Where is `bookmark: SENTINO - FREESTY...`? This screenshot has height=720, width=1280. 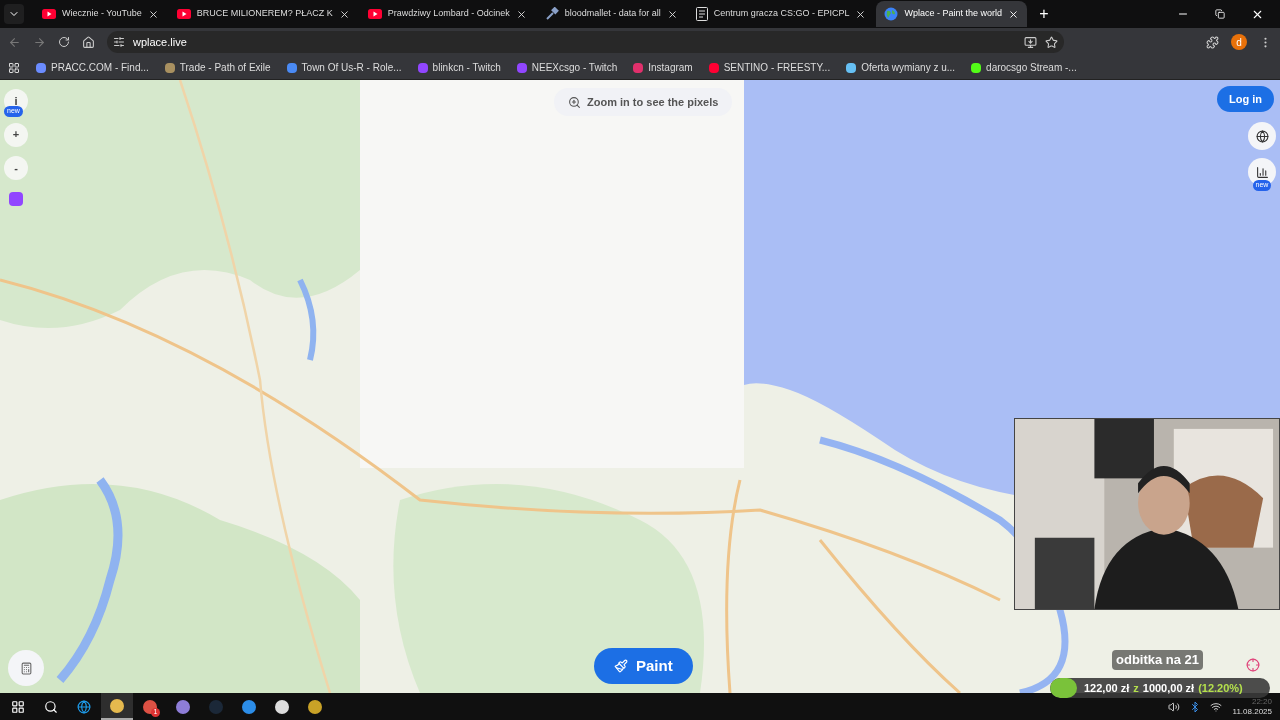
bookmark: SENTINO - FREESTY... is located at coordinates (769, 67).